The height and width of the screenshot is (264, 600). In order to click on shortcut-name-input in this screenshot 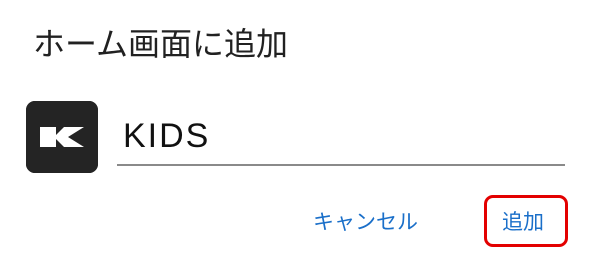, I will do `click(343, 136)`.